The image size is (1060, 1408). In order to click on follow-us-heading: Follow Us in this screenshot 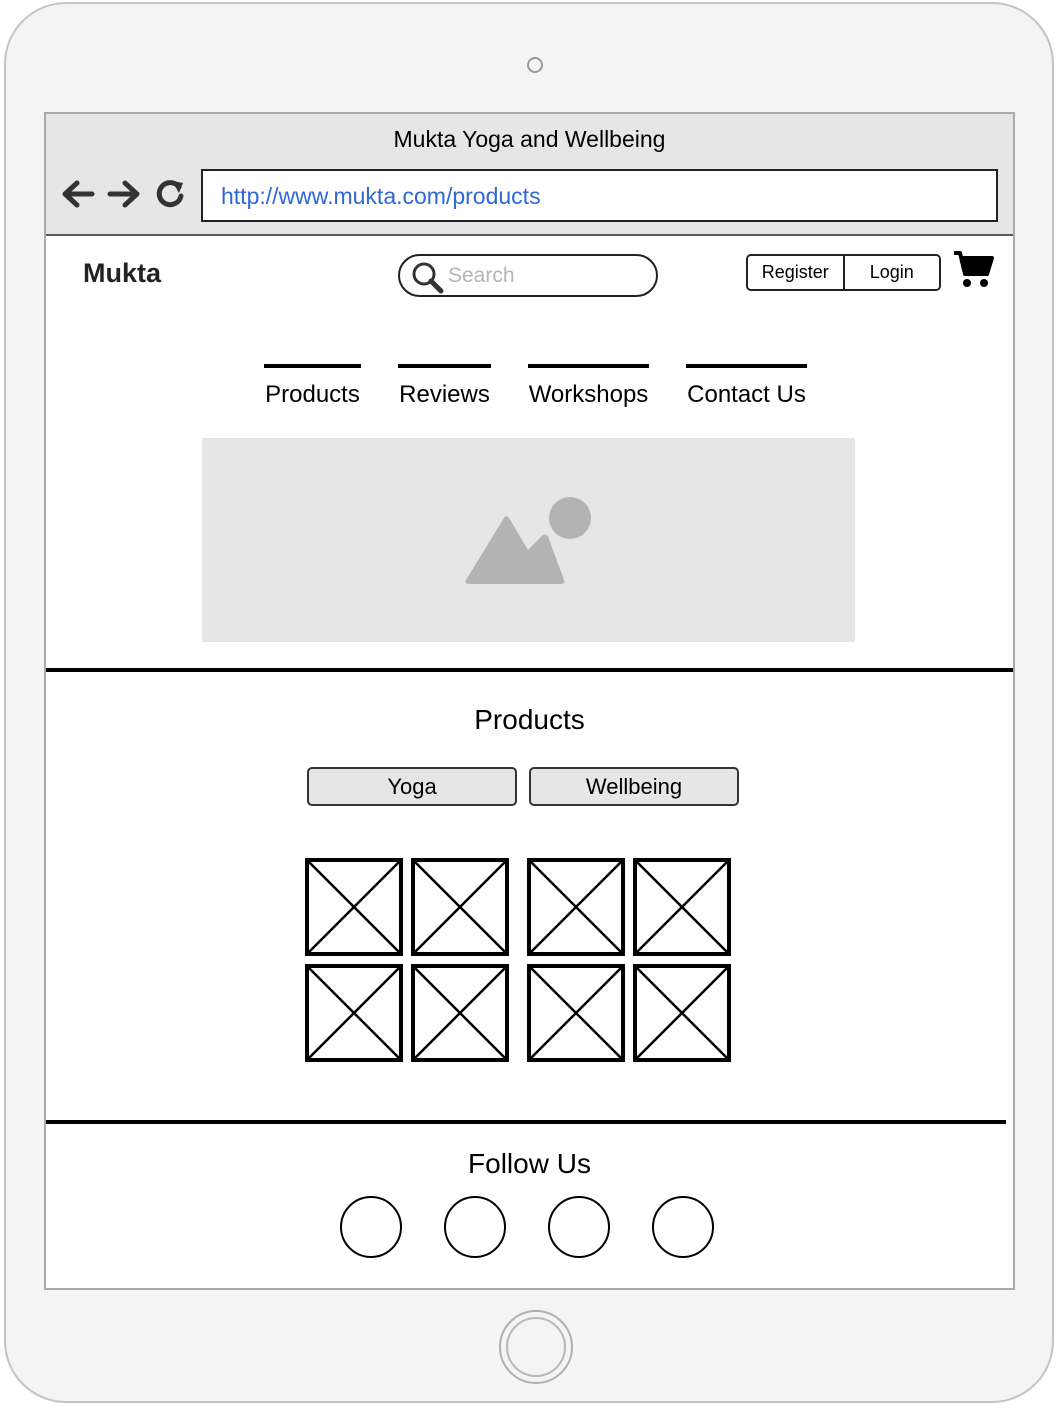, I will do `click(529, 1163)`.